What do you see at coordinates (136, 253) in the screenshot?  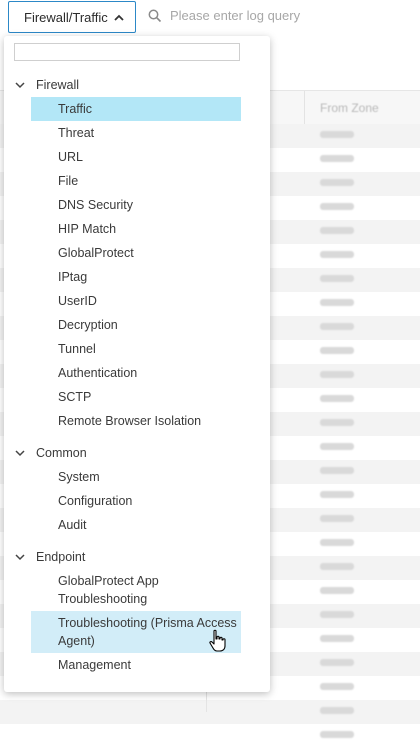 I see `menu-item-globalprotect: GlobalProtect` at bounding box center [136, 253].